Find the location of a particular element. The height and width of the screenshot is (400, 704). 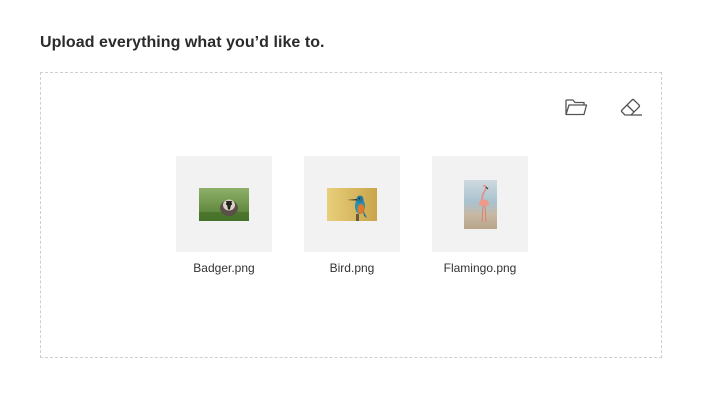

file-item: Badger.png is located at coordinates (224, 215).